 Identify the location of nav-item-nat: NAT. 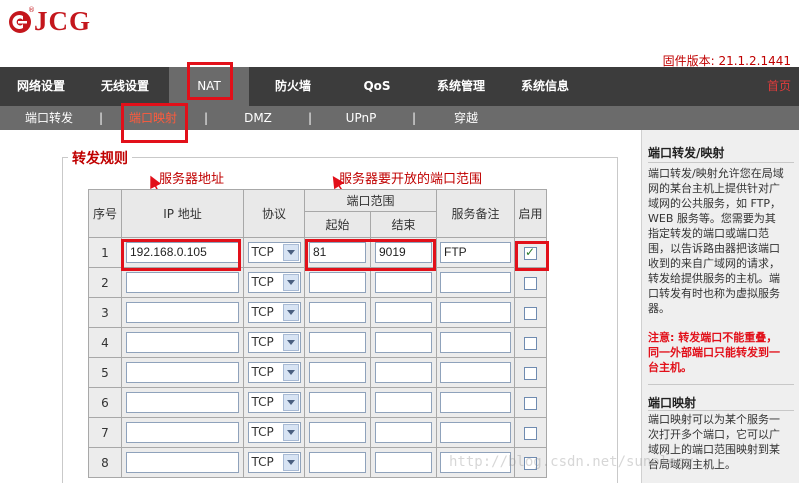
(209, 86).